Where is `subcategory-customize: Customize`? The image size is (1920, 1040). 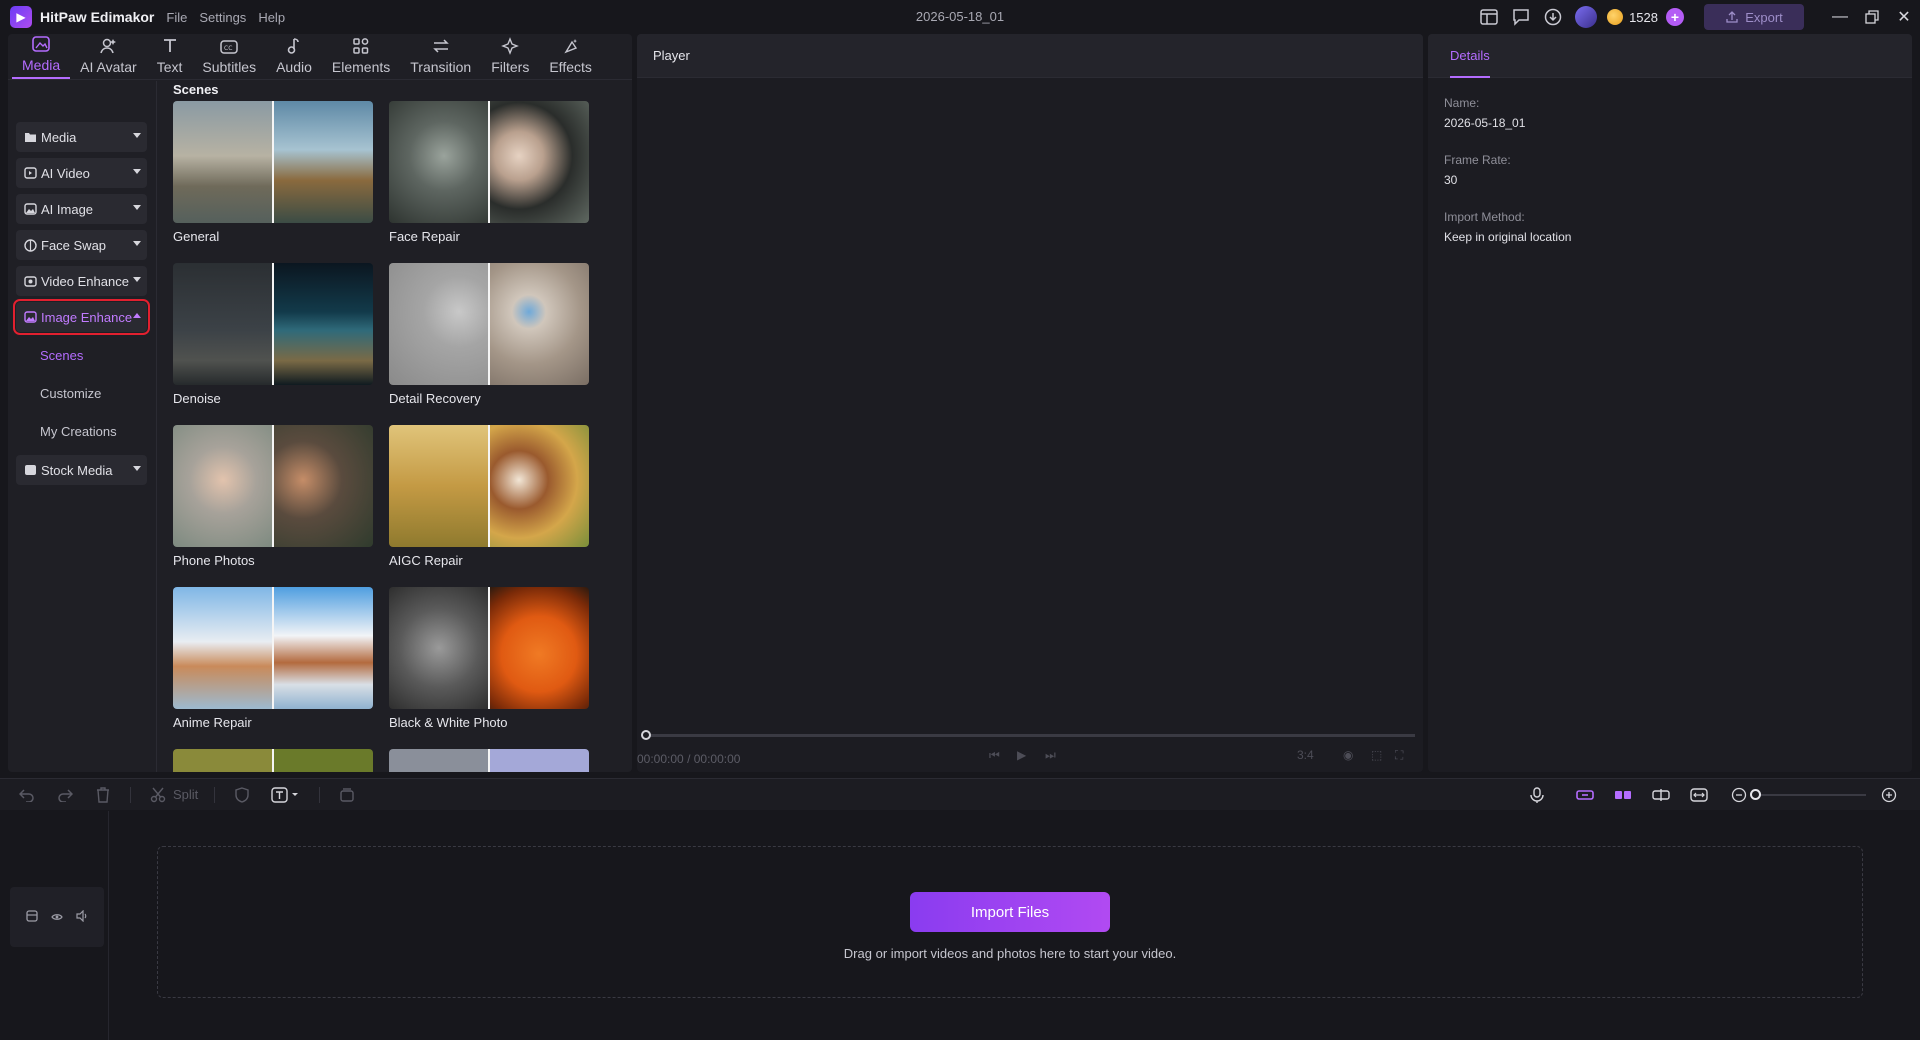
subcategory-customize: Customize is located at coordinates (70, 393).